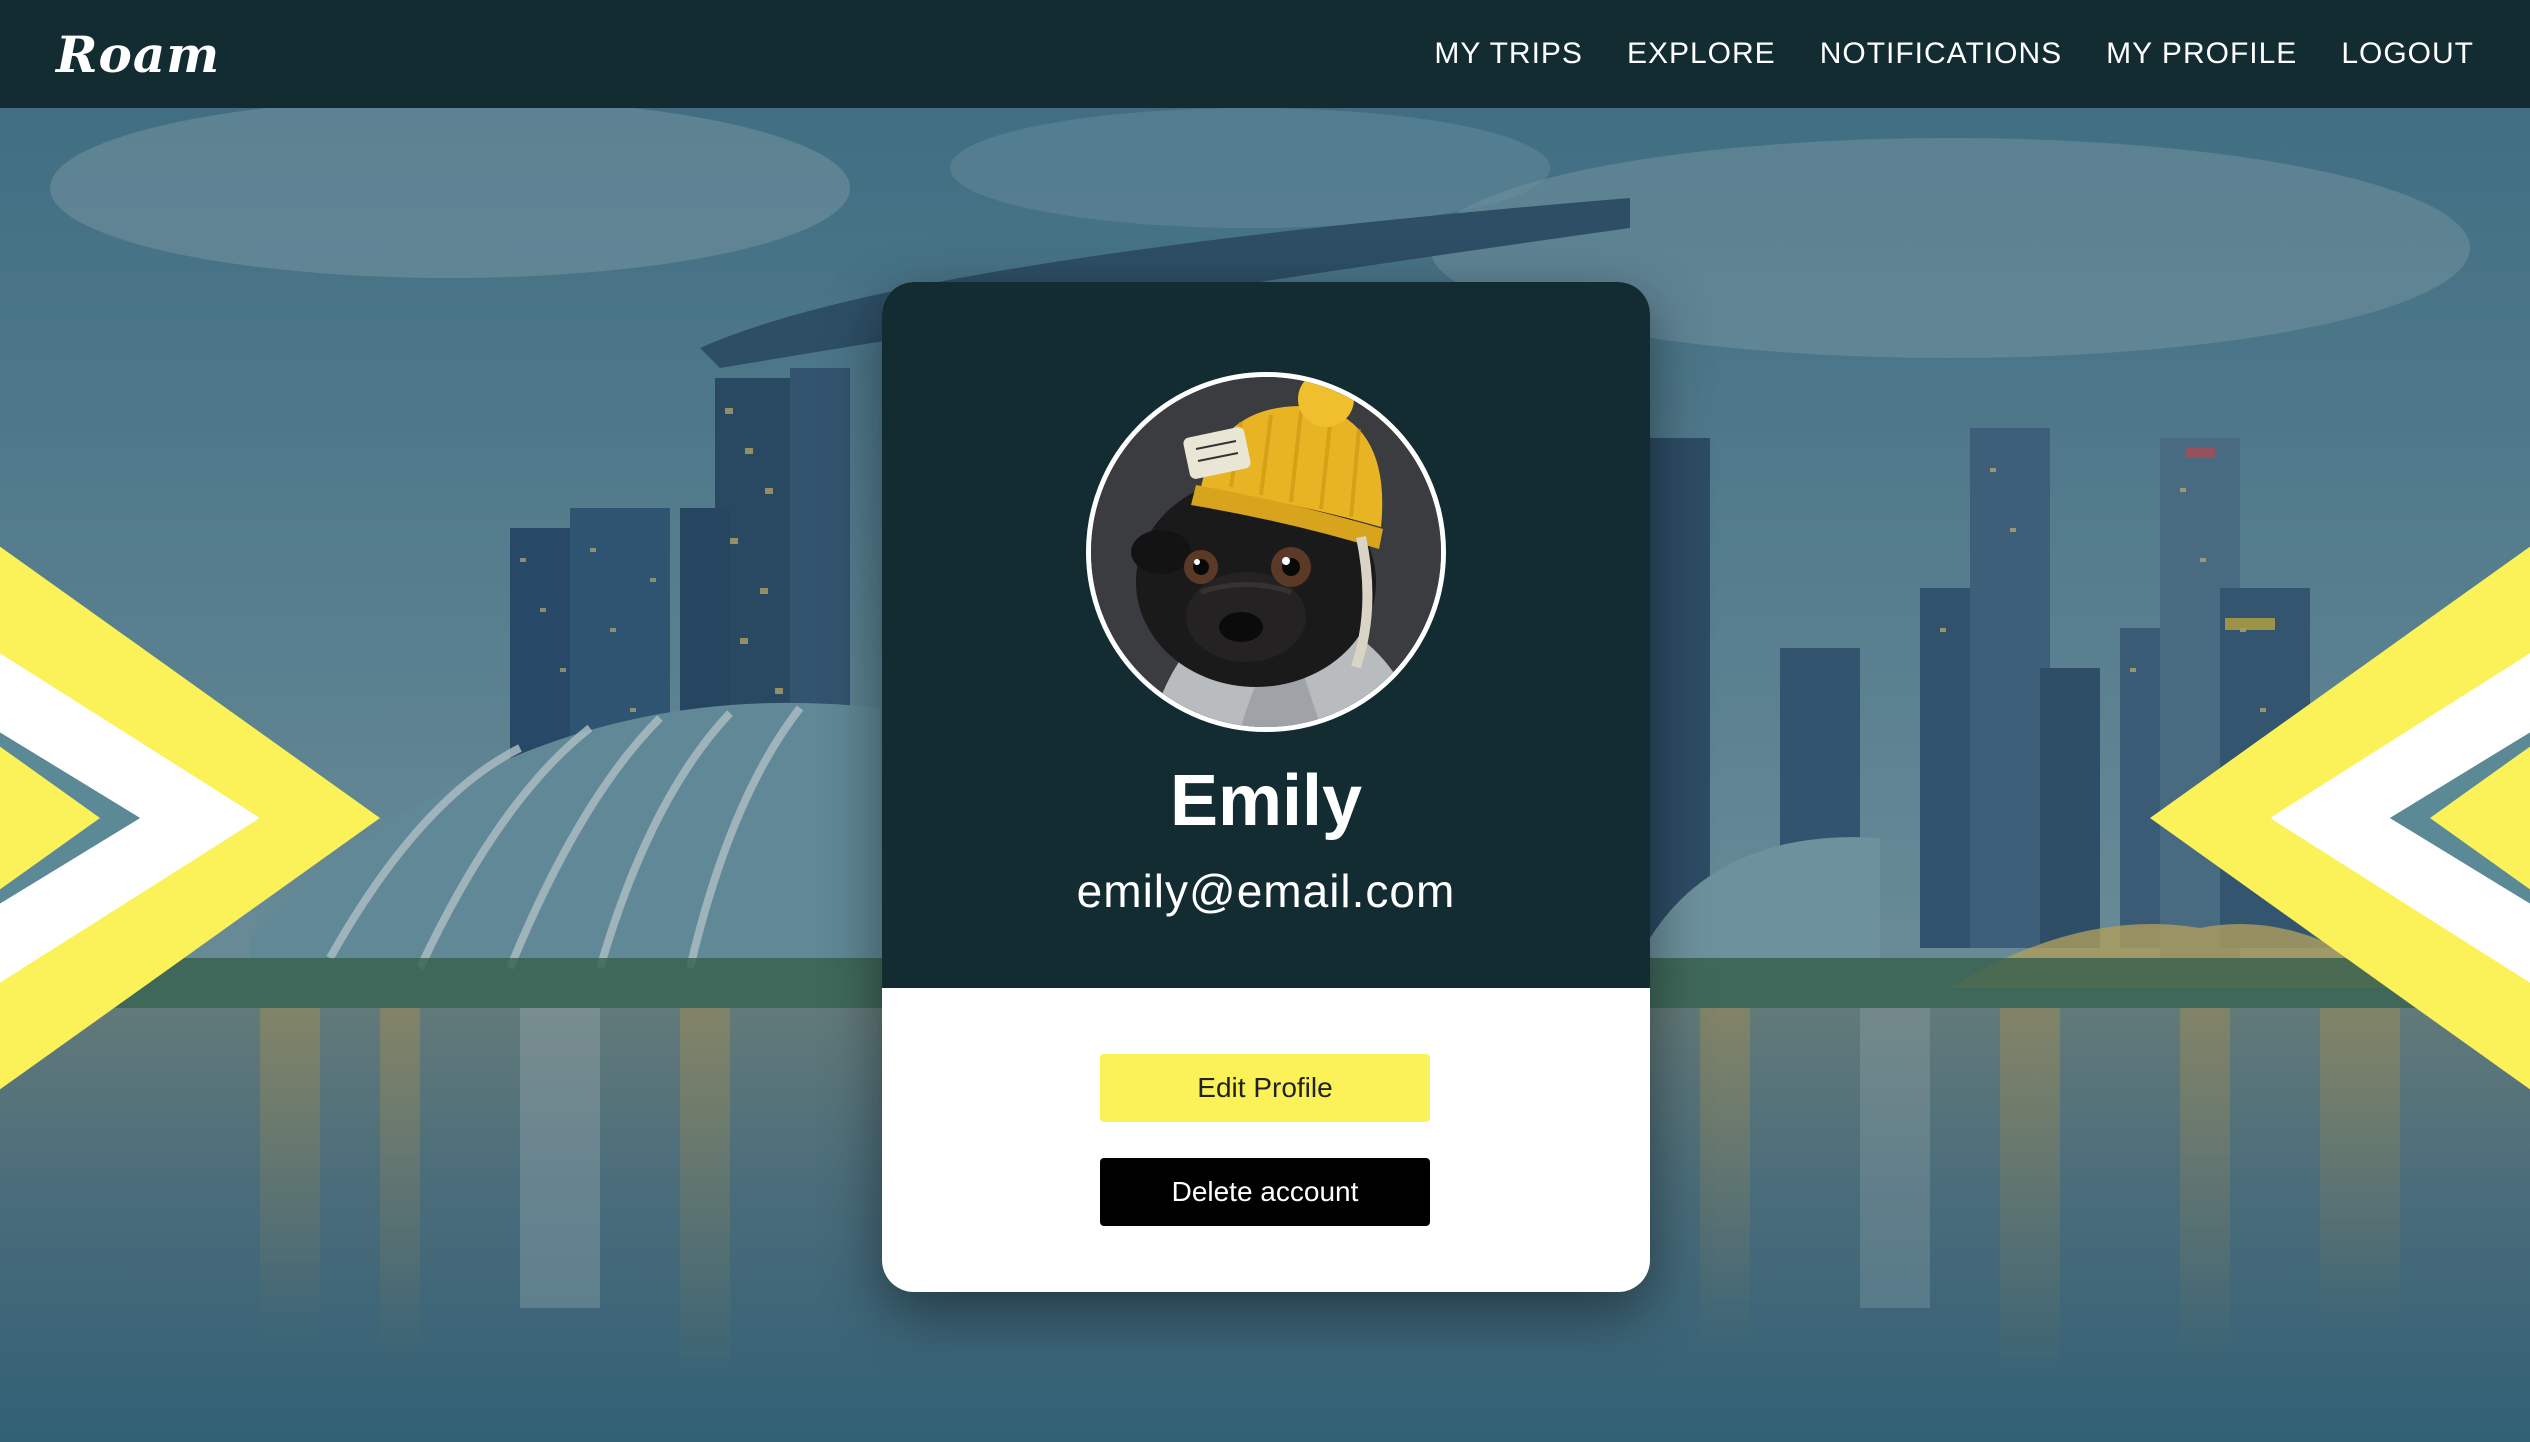 The height and width of the screenshot is (1442, 2530). What do you see at coordinates (1701, 54) in the screenshot?
I see `nav-explore: EXPLORE` at bounding box center [1701, 54].